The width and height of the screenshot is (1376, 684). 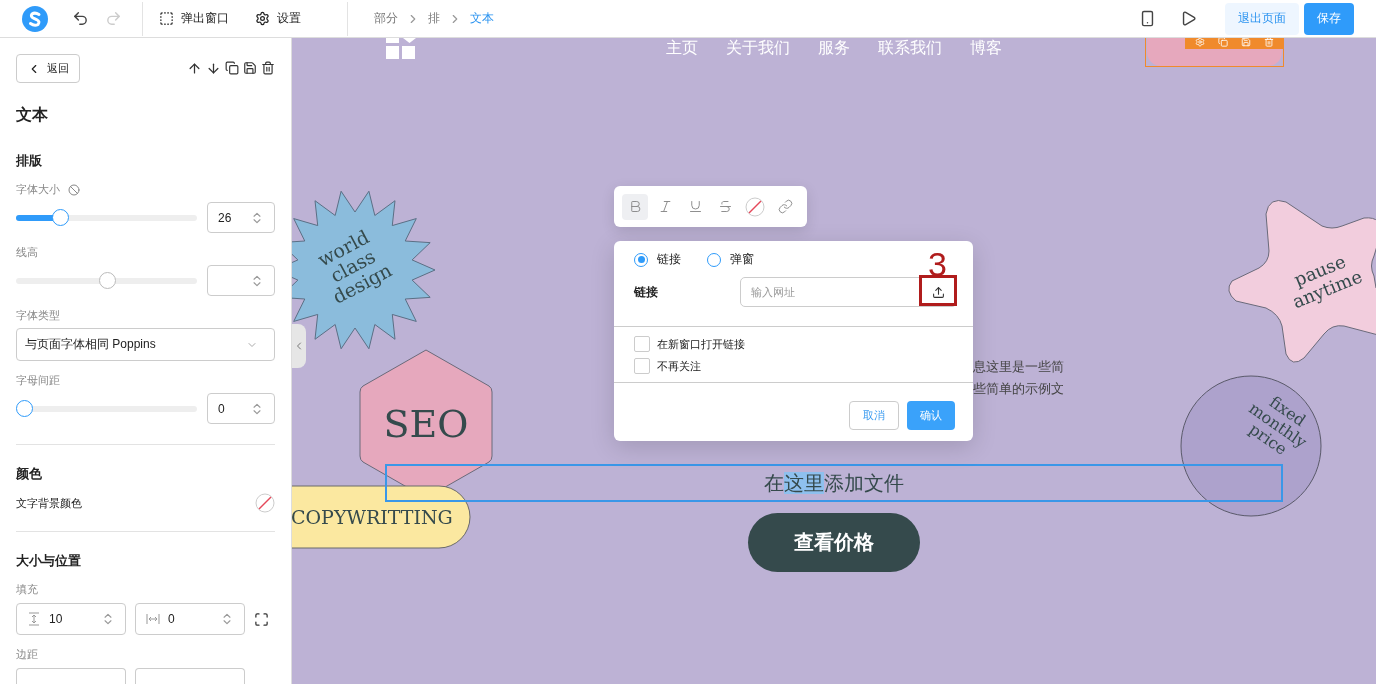 What do you see at coordinates (874, 415) in the screenshot?
I see `cancel-button: 取消` at bounding box center [874, 415].